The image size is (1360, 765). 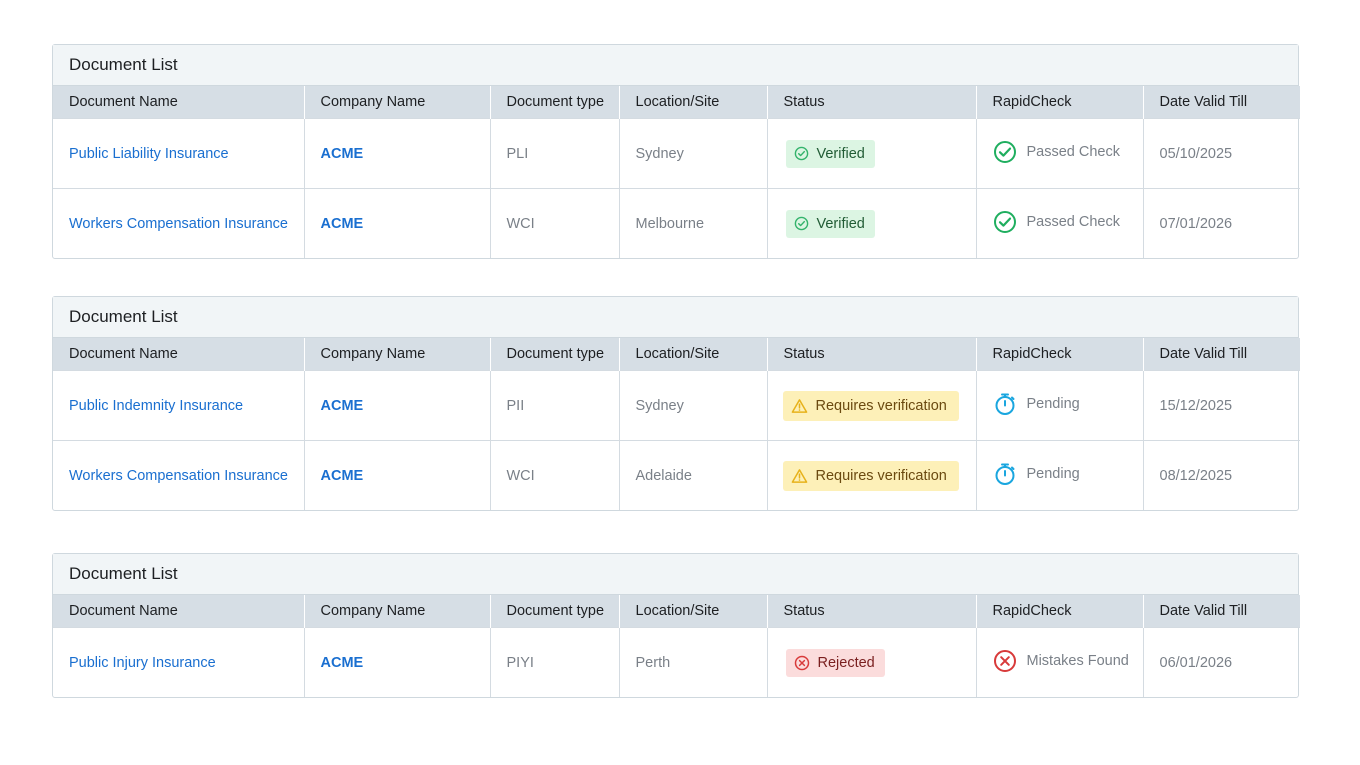 What do you see at coordinates (555, 223) in the screenshot?
I see `document-type-cell: WCI` at bounding box center [555, 223].